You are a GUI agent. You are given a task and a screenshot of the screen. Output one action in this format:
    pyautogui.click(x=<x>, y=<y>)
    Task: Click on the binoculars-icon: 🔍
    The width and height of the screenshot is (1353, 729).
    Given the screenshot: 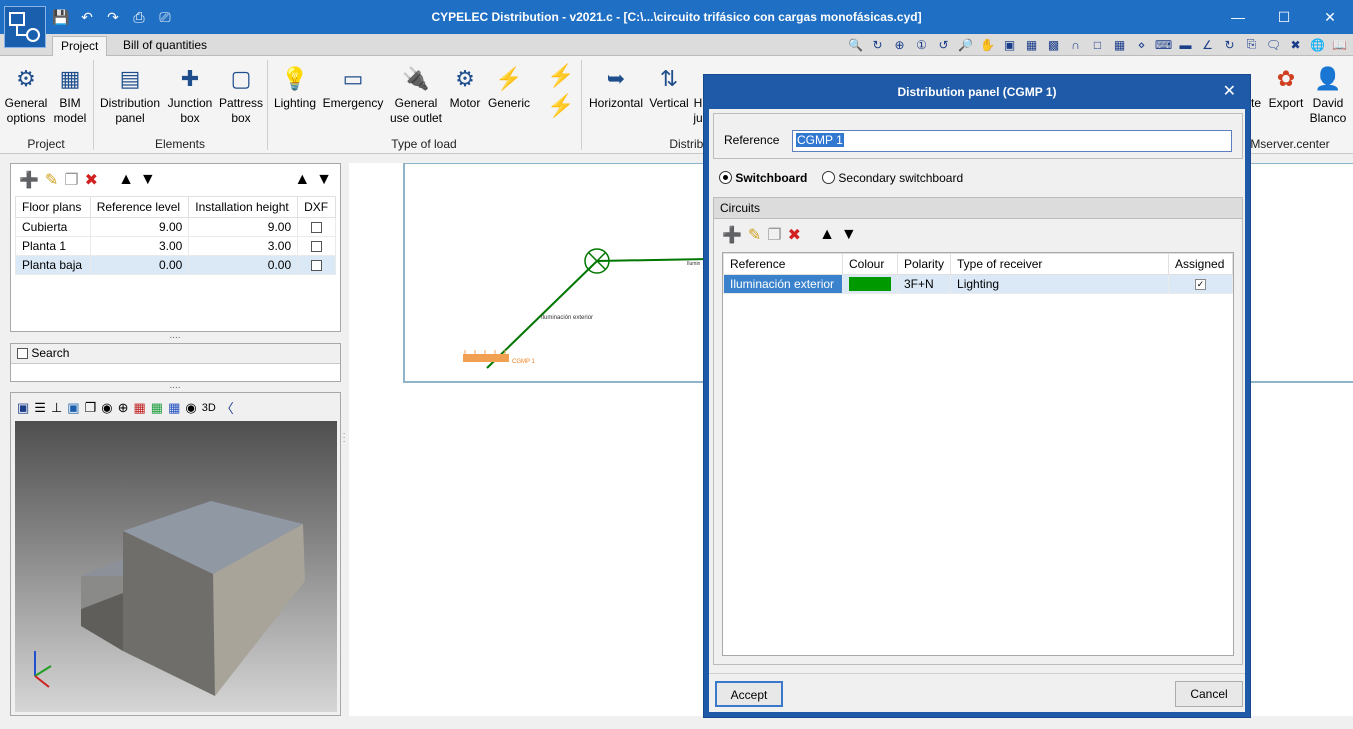 What is the action you would take?
    pyautogui.click(x=855, y=44)
    